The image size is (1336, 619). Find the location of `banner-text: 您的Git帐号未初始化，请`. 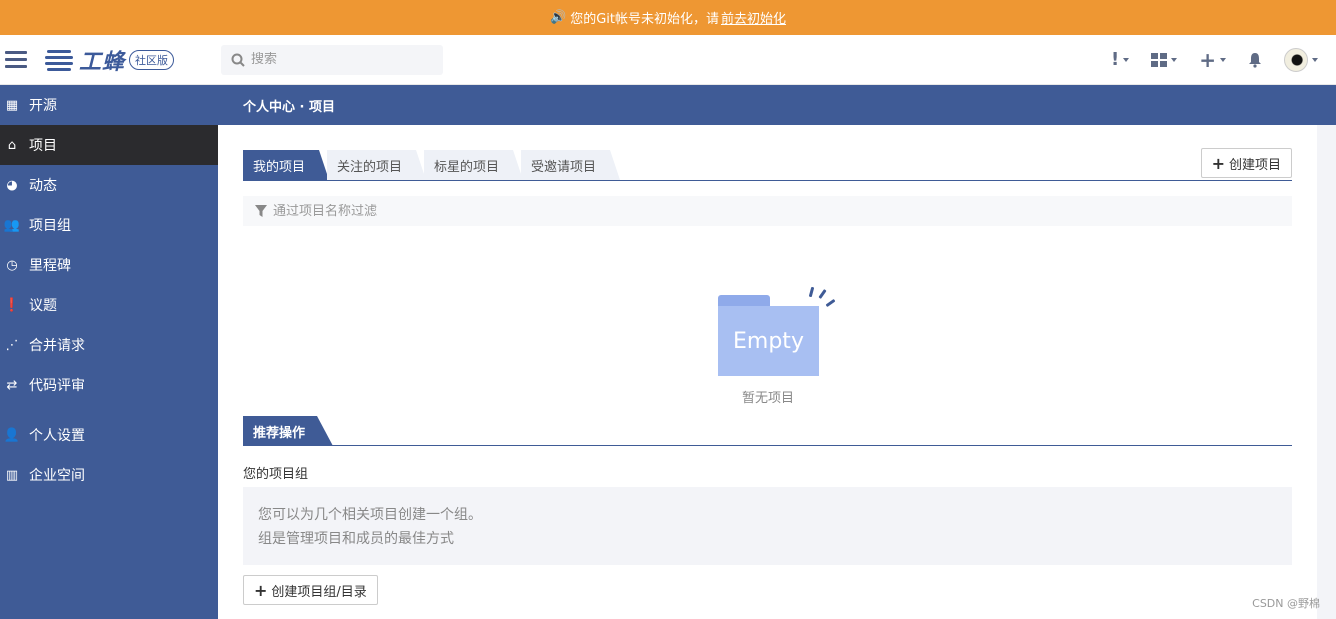

banner-text: 您的Git帐号未初始化，请 is located at coordinates (644, 19).